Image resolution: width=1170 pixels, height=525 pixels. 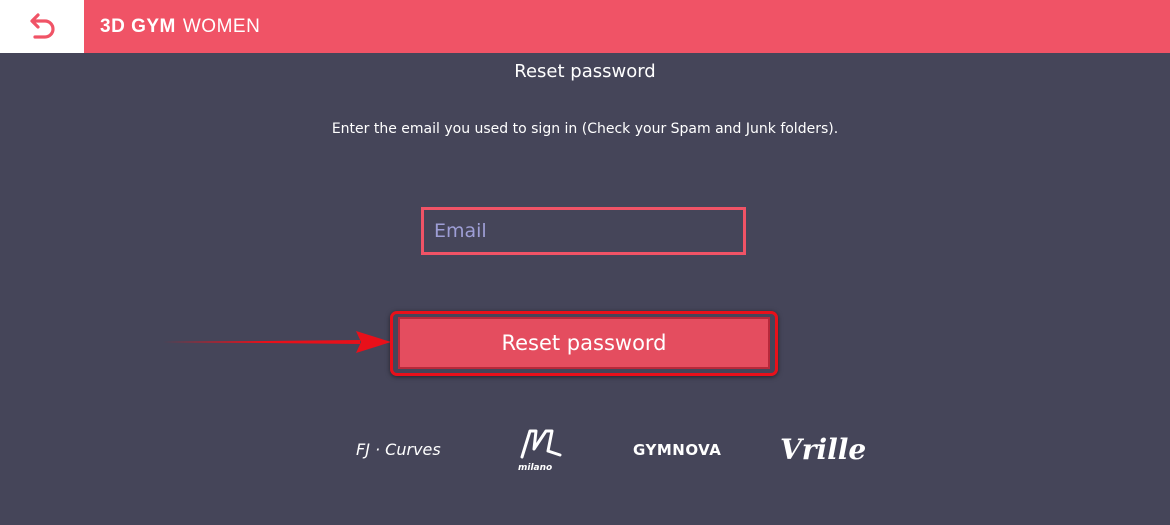 What do you see at coordinates (585, 26) in the screenshot?
I see `app-header: 3D GYM WOMEN` at bounding box center [585, 26].